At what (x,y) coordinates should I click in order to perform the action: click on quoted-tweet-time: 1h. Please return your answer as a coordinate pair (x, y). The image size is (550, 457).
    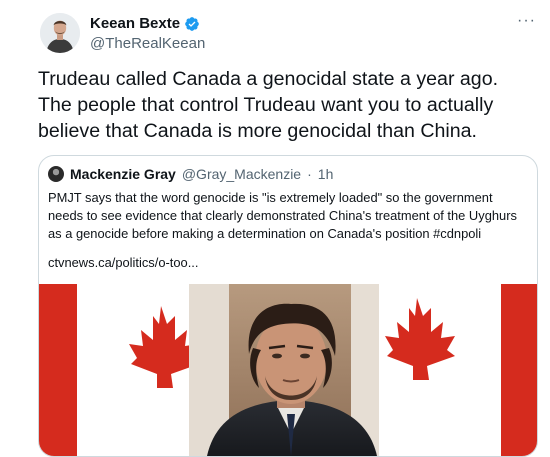
    Looking at the image, I should click on (326, 174).